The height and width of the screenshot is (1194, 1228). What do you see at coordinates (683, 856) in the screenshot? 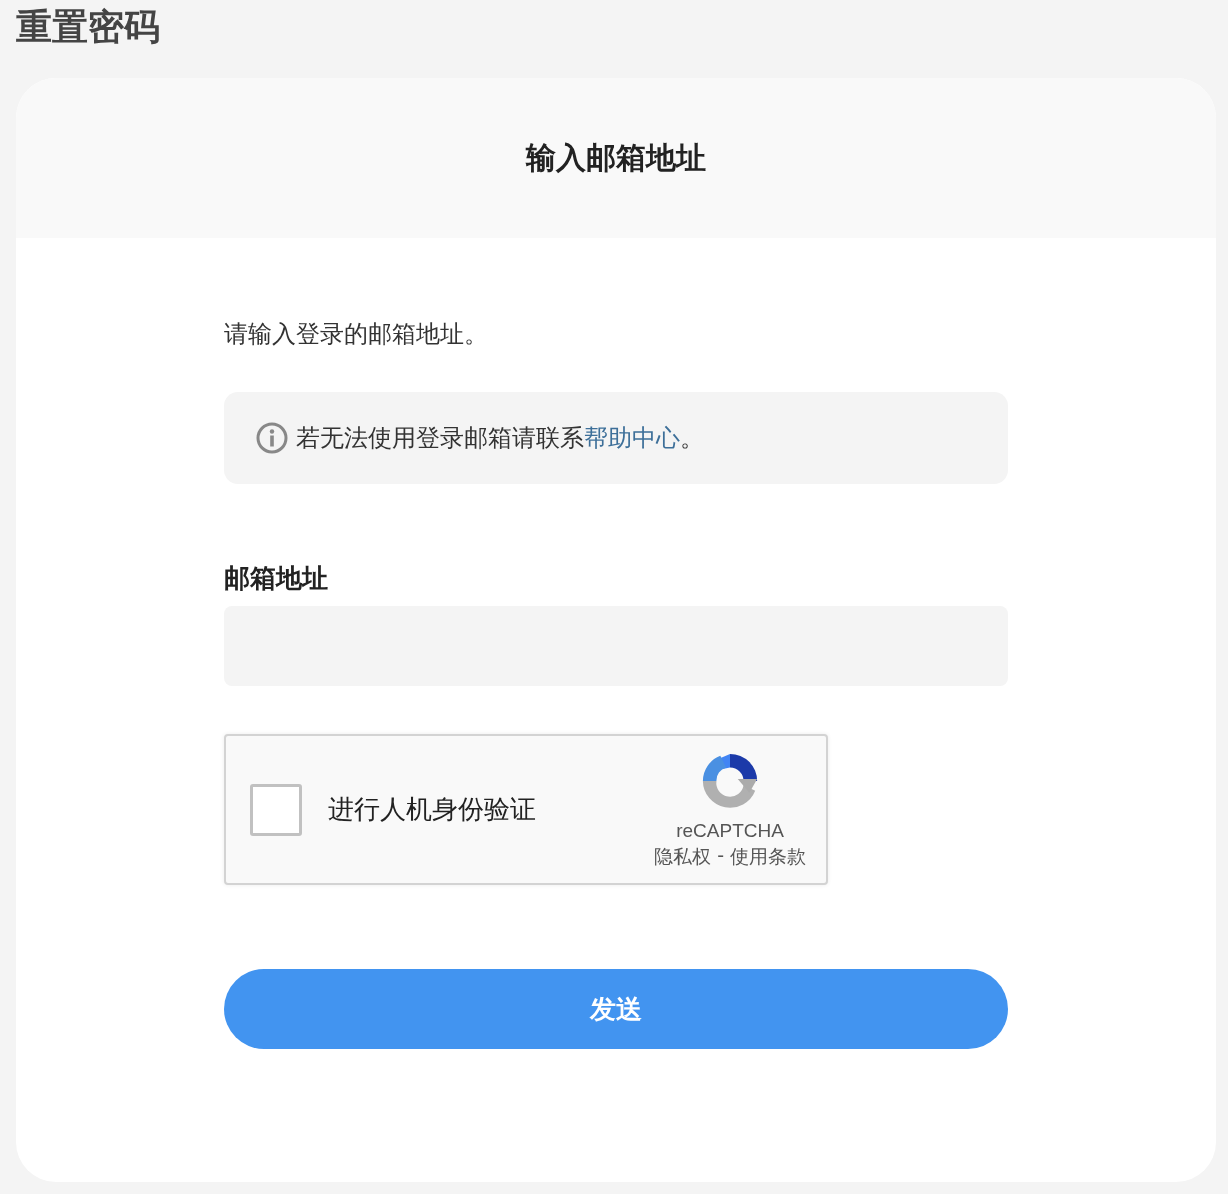
I see `privacy-link: 隐私权` at bounding box center [683, 856].